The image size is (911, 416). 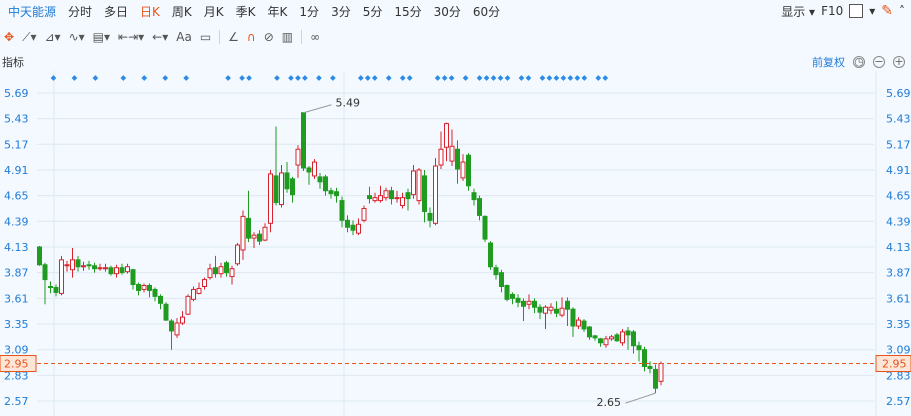 I want to click on text-tool: Aa, so click(x=184, y=37).